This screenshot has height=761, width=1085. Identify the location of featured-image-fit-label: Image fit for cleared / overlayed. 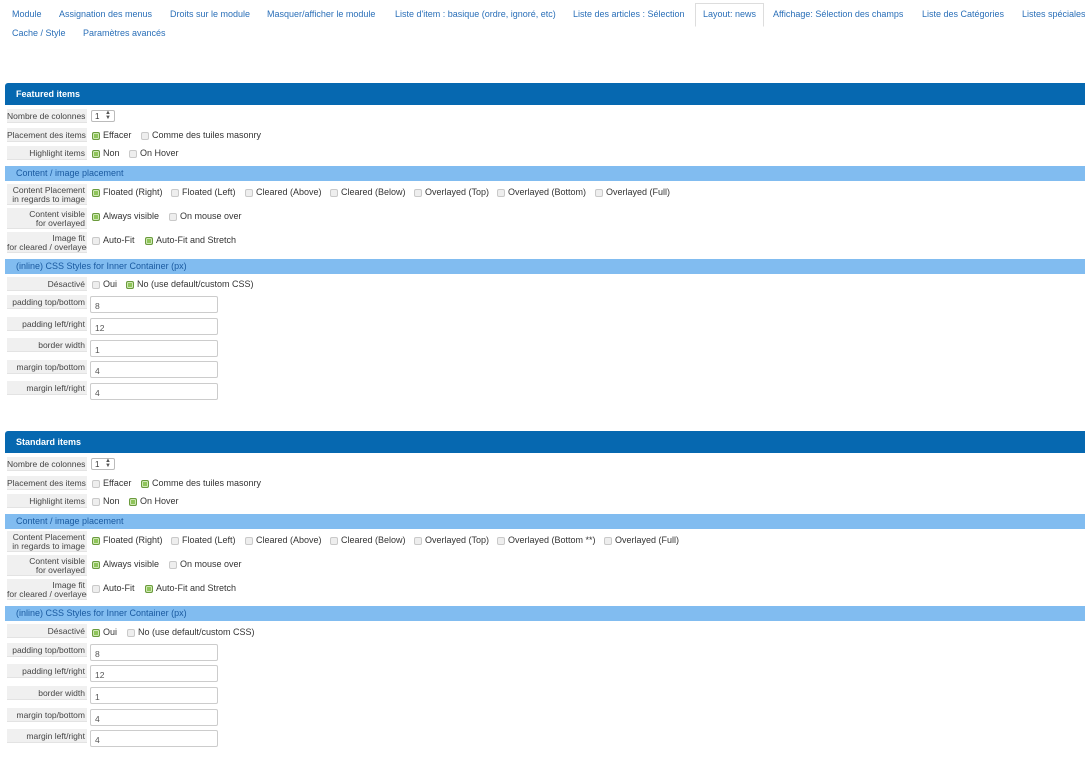
(47, 242).